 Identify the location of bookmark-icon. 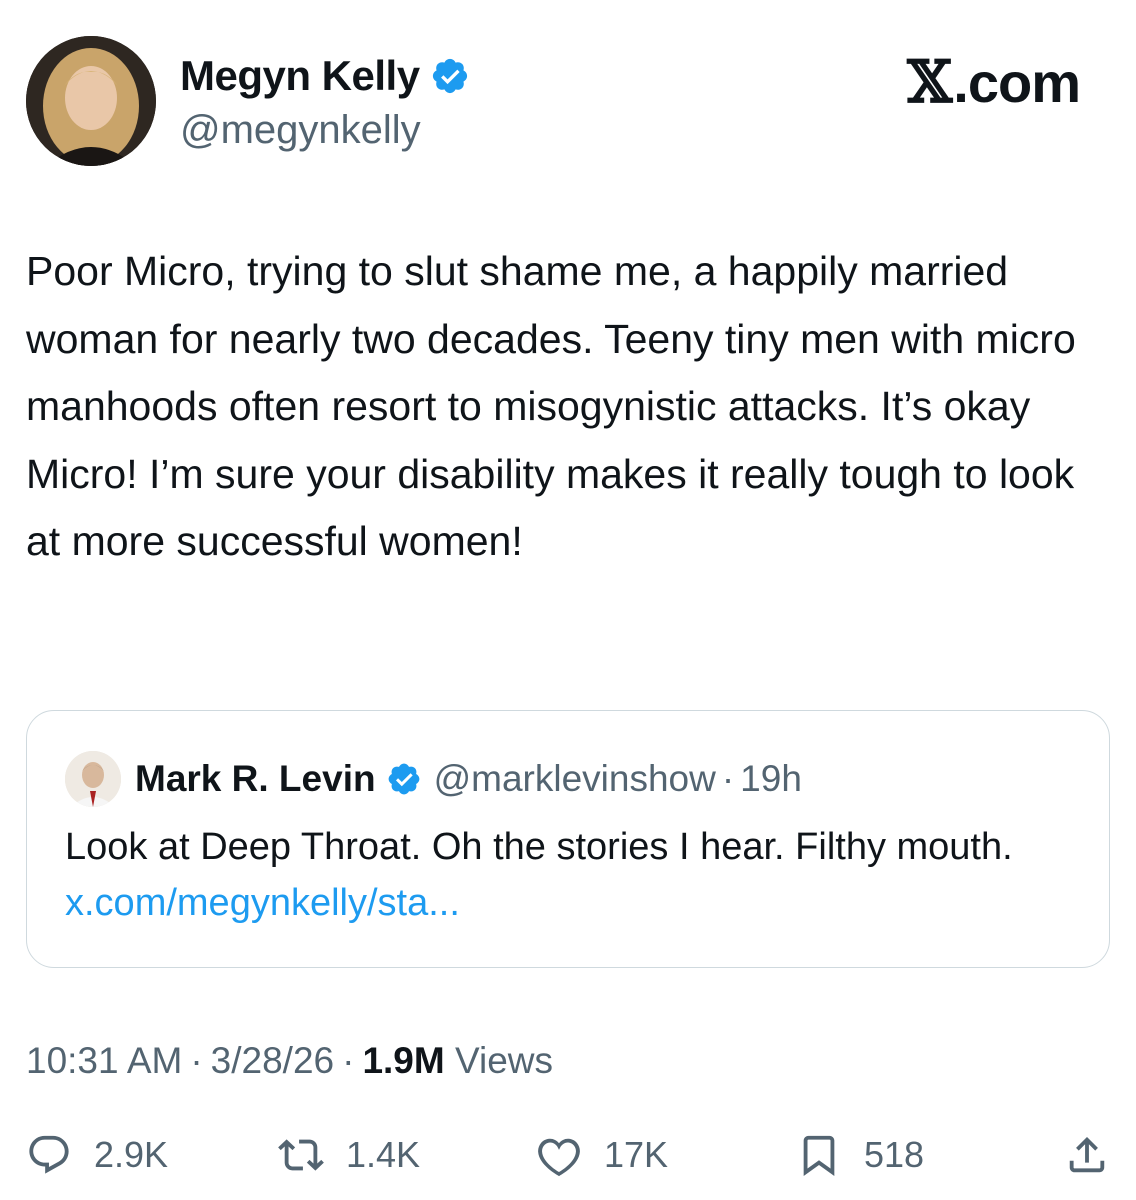
(819, 1155).